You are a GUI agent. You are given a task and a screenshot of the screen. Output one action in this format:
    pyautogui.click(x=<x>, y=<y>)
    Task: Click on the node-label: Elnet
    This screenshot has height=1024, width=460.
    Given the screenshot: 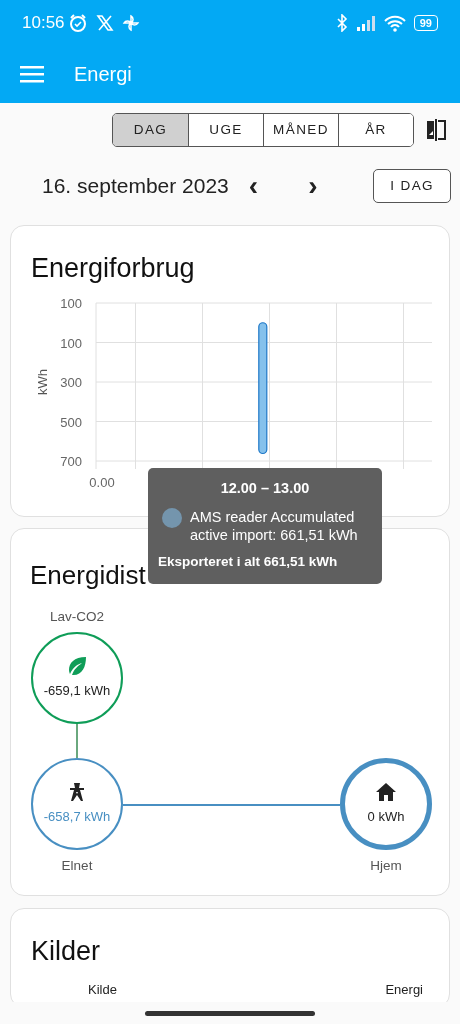 What is the action you would take?
    pyautogui.click(x=77, y=865)
    